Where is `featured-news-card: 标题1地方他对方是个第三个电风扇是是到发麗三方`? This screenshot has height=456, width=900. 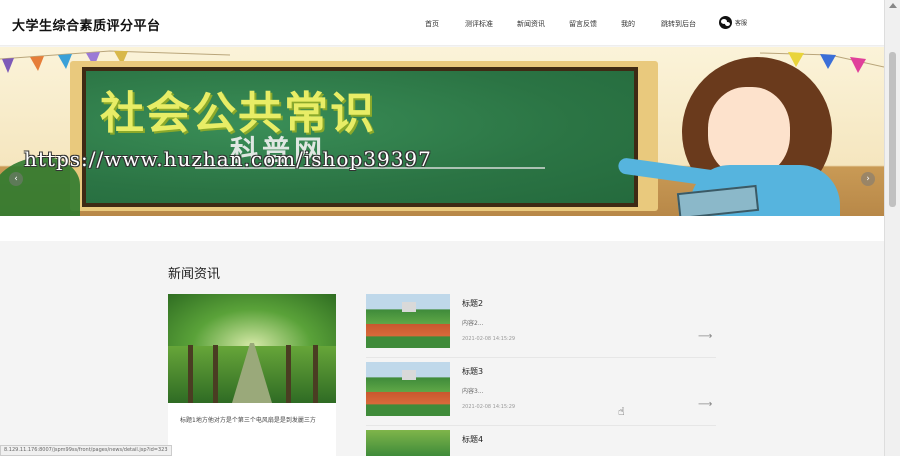
featured-news-card: 标题1地方他对方是个第三个电风扇是是到发麗三方 is located at coordinates (252, 375).